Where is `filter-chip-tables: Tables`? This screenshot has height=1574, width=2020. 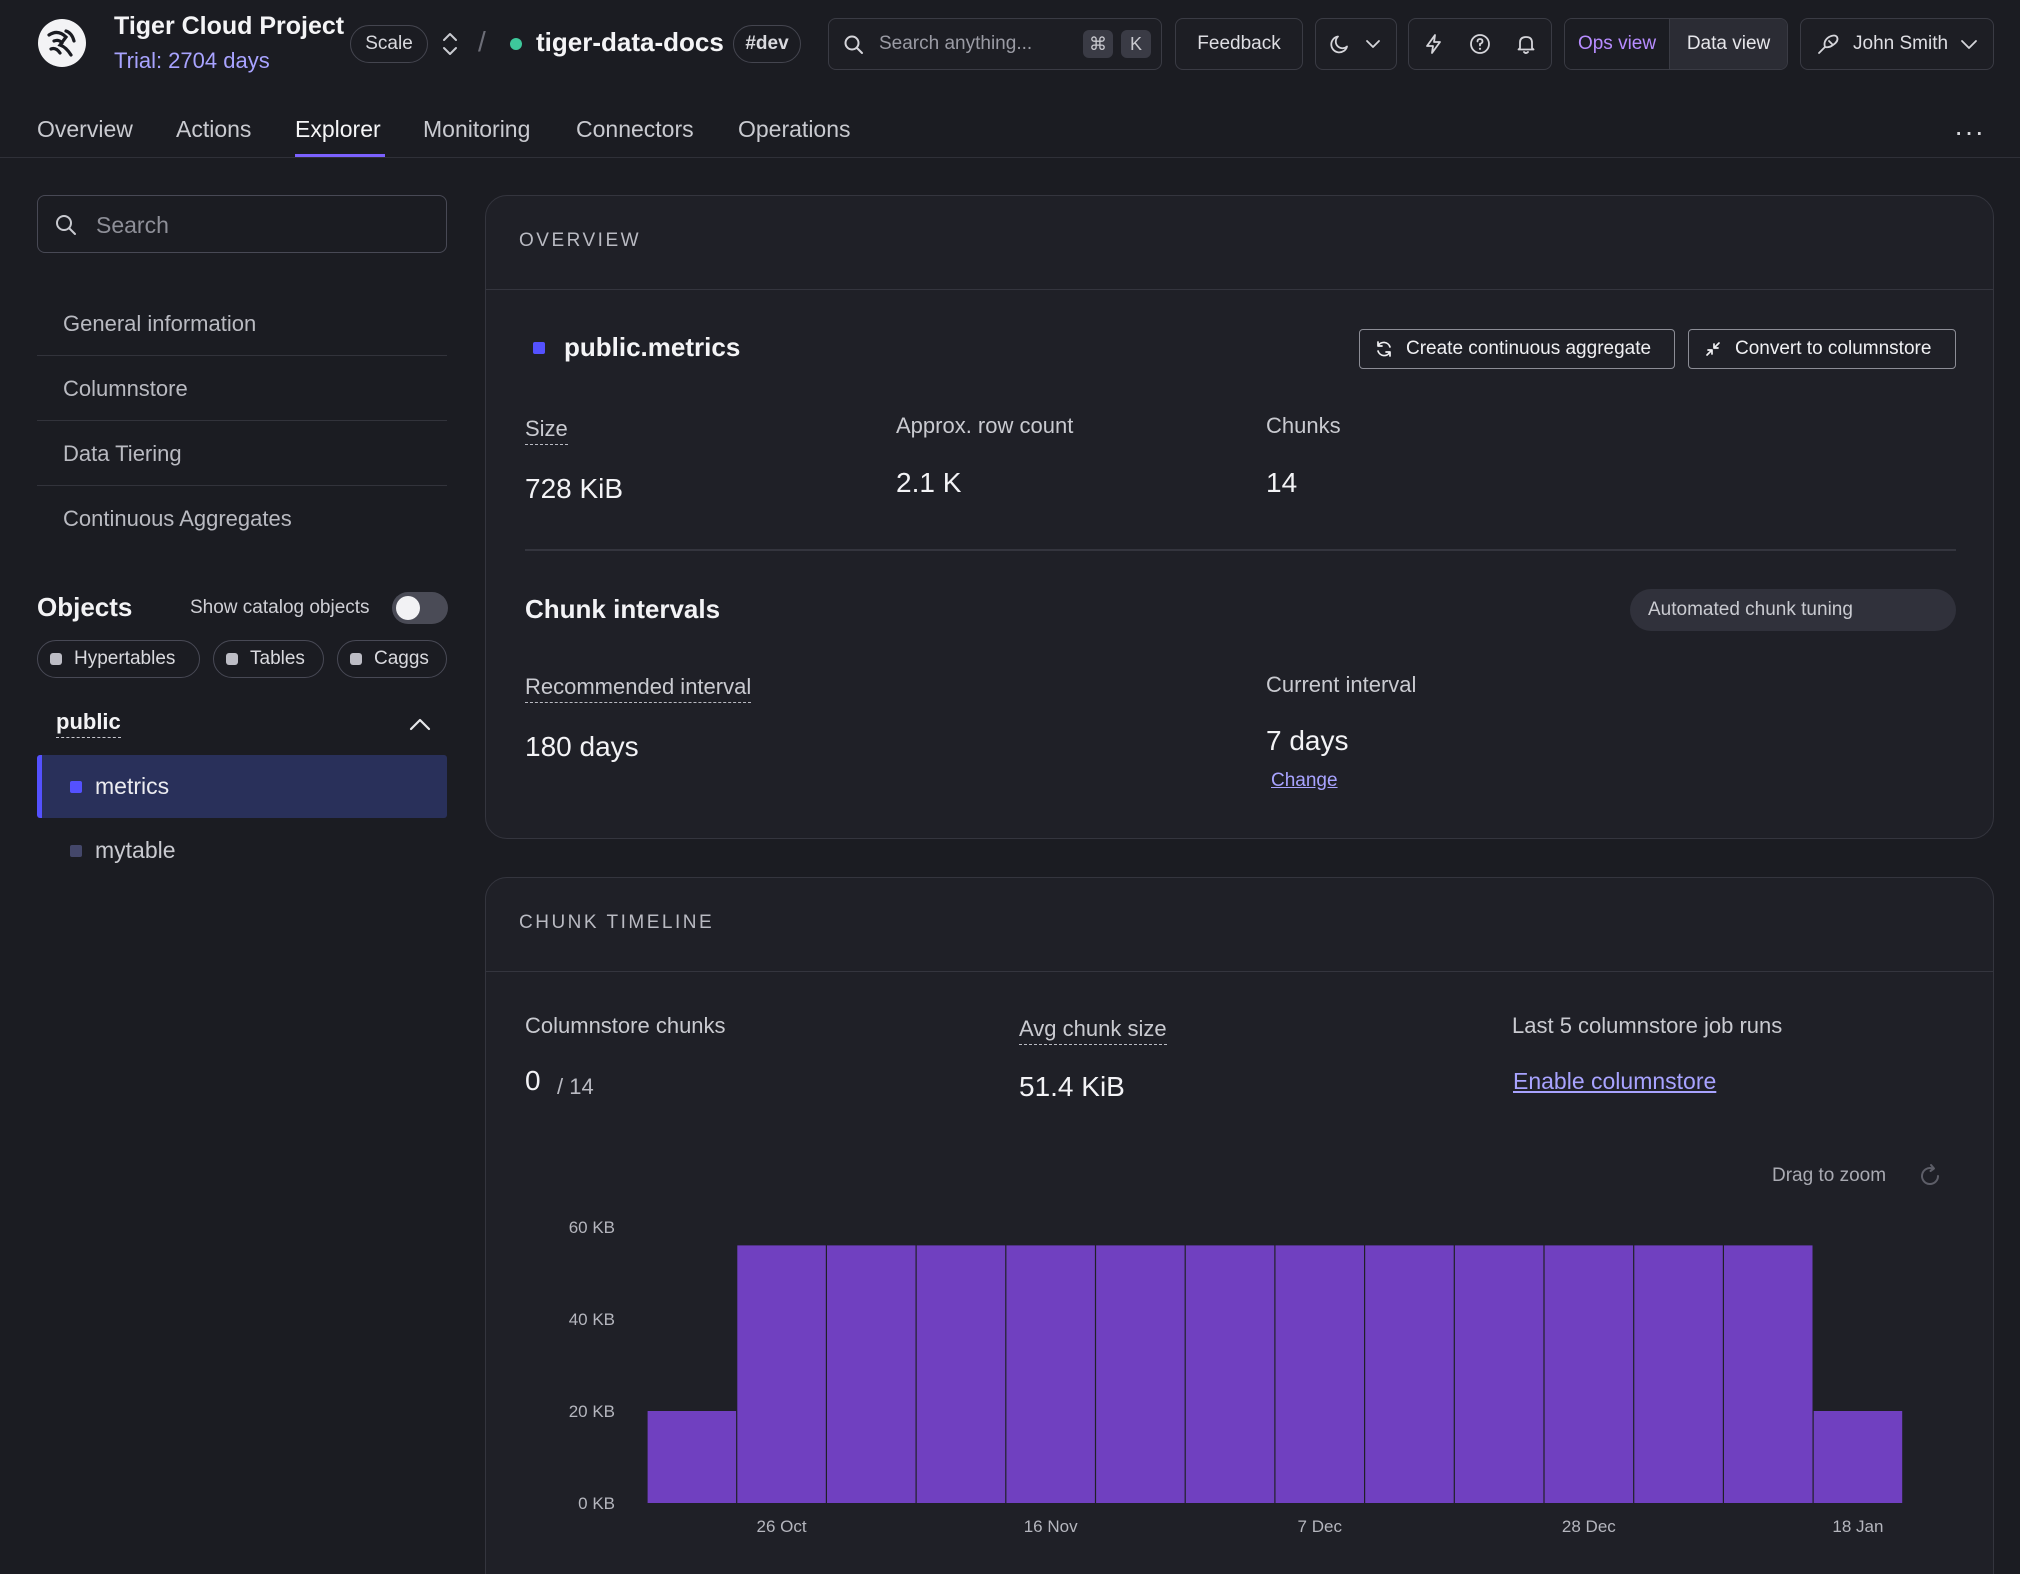 filter-chip-tables: Tables is located at coordinates (268, 659).